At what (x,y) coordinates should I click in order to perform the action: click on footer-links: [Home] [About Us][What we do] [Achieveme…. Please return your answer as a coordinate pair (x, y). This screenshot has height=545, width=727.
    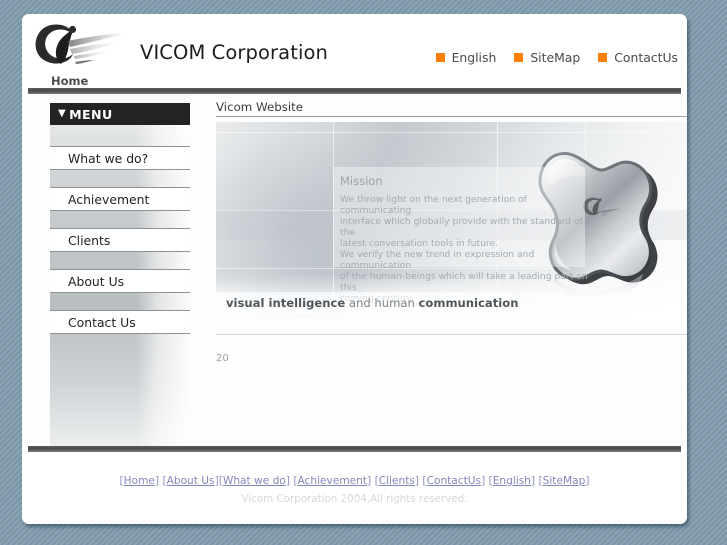
    Looking at the image, I should click on (354, 481).